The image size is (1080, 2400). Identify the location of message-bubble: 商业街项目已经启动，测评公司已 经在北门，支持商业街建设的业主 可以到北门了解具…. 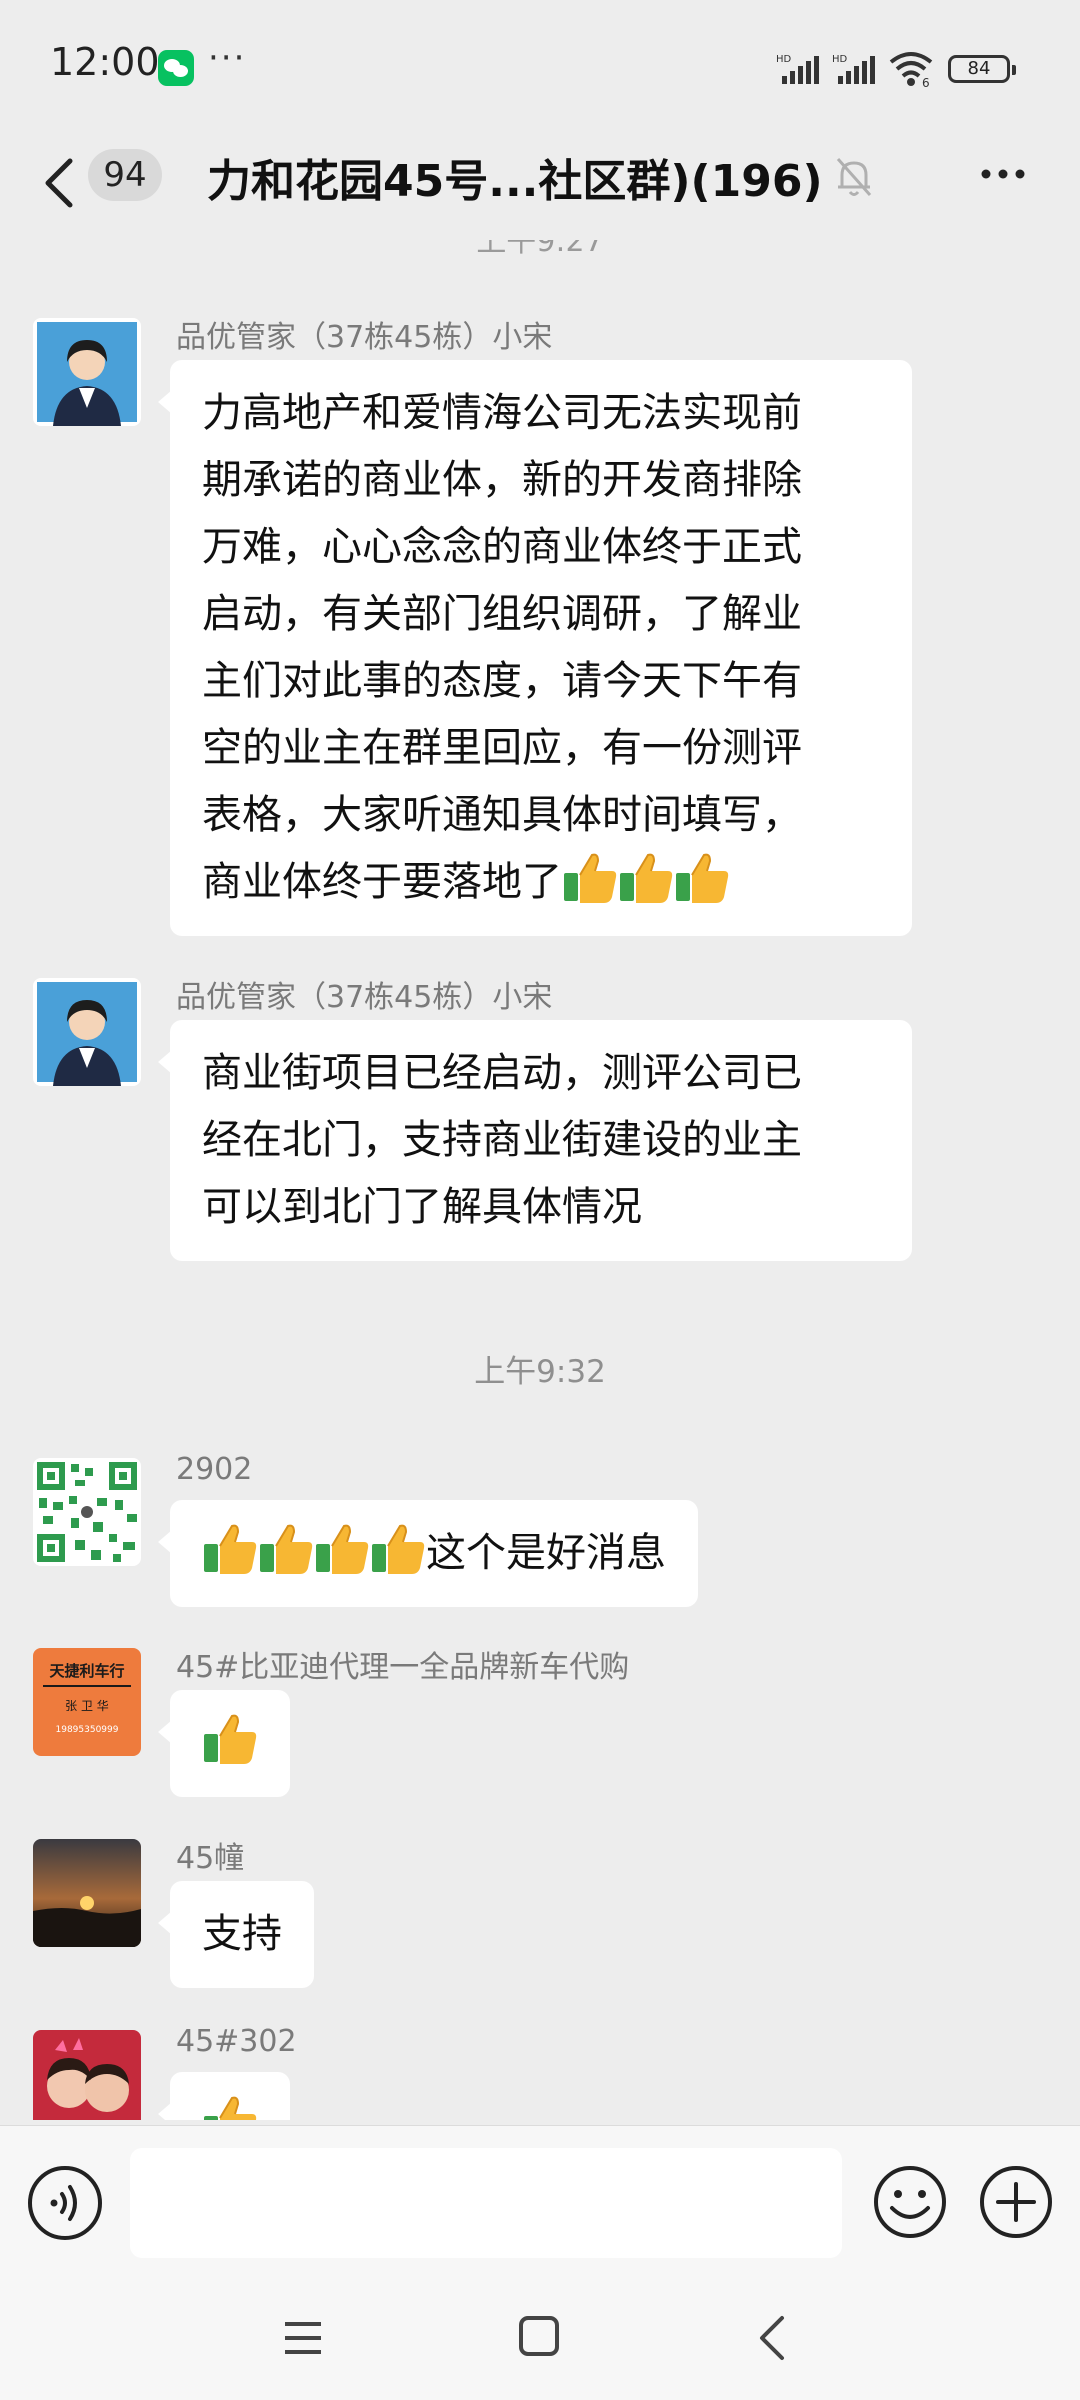
(535, 1140).